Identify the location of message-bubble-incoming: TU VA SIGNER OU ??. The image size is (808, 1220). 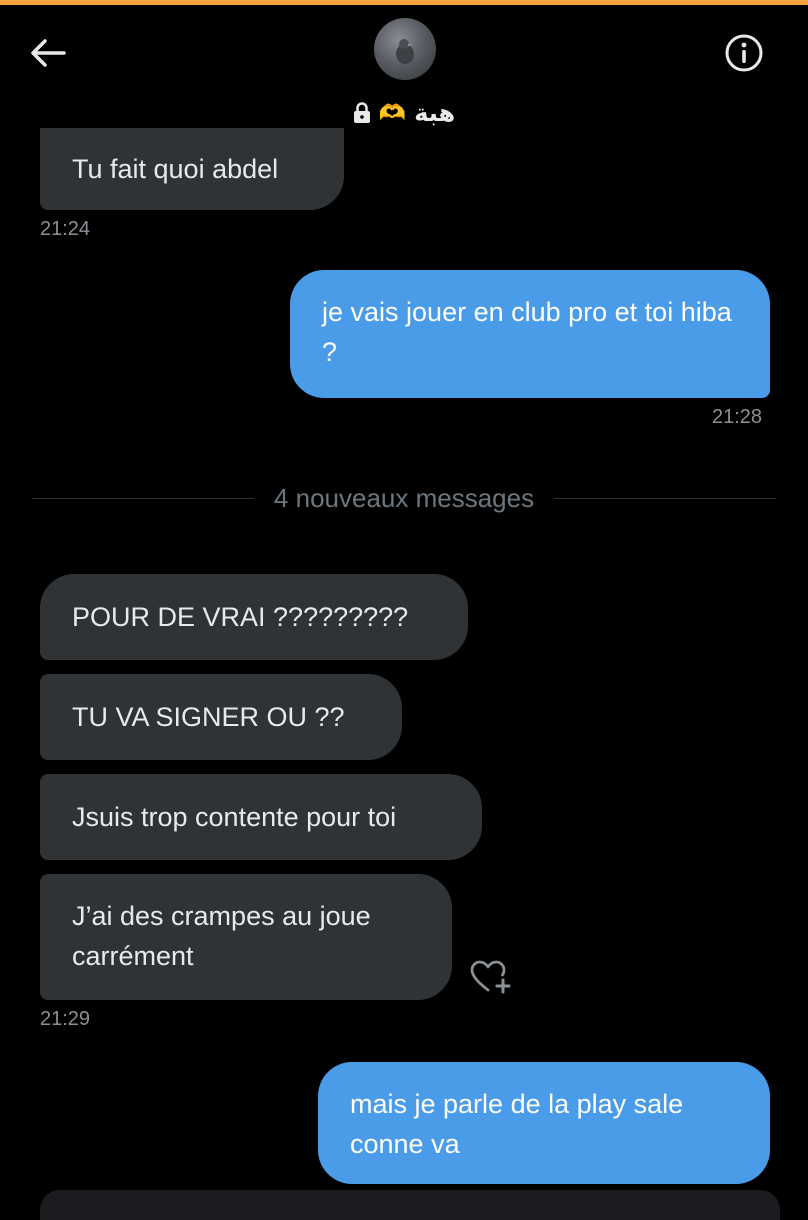
(221, 717).